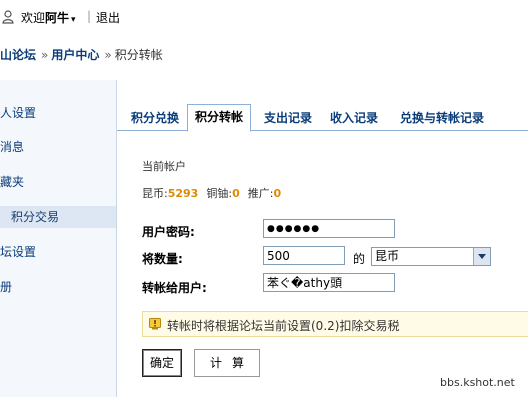 Image resolution: width=528 pixels, height=397 pixels. Describe the element at coordinates (33, 18) in the screenshot. I see `welcome-prefix: 欢迎` at that location.